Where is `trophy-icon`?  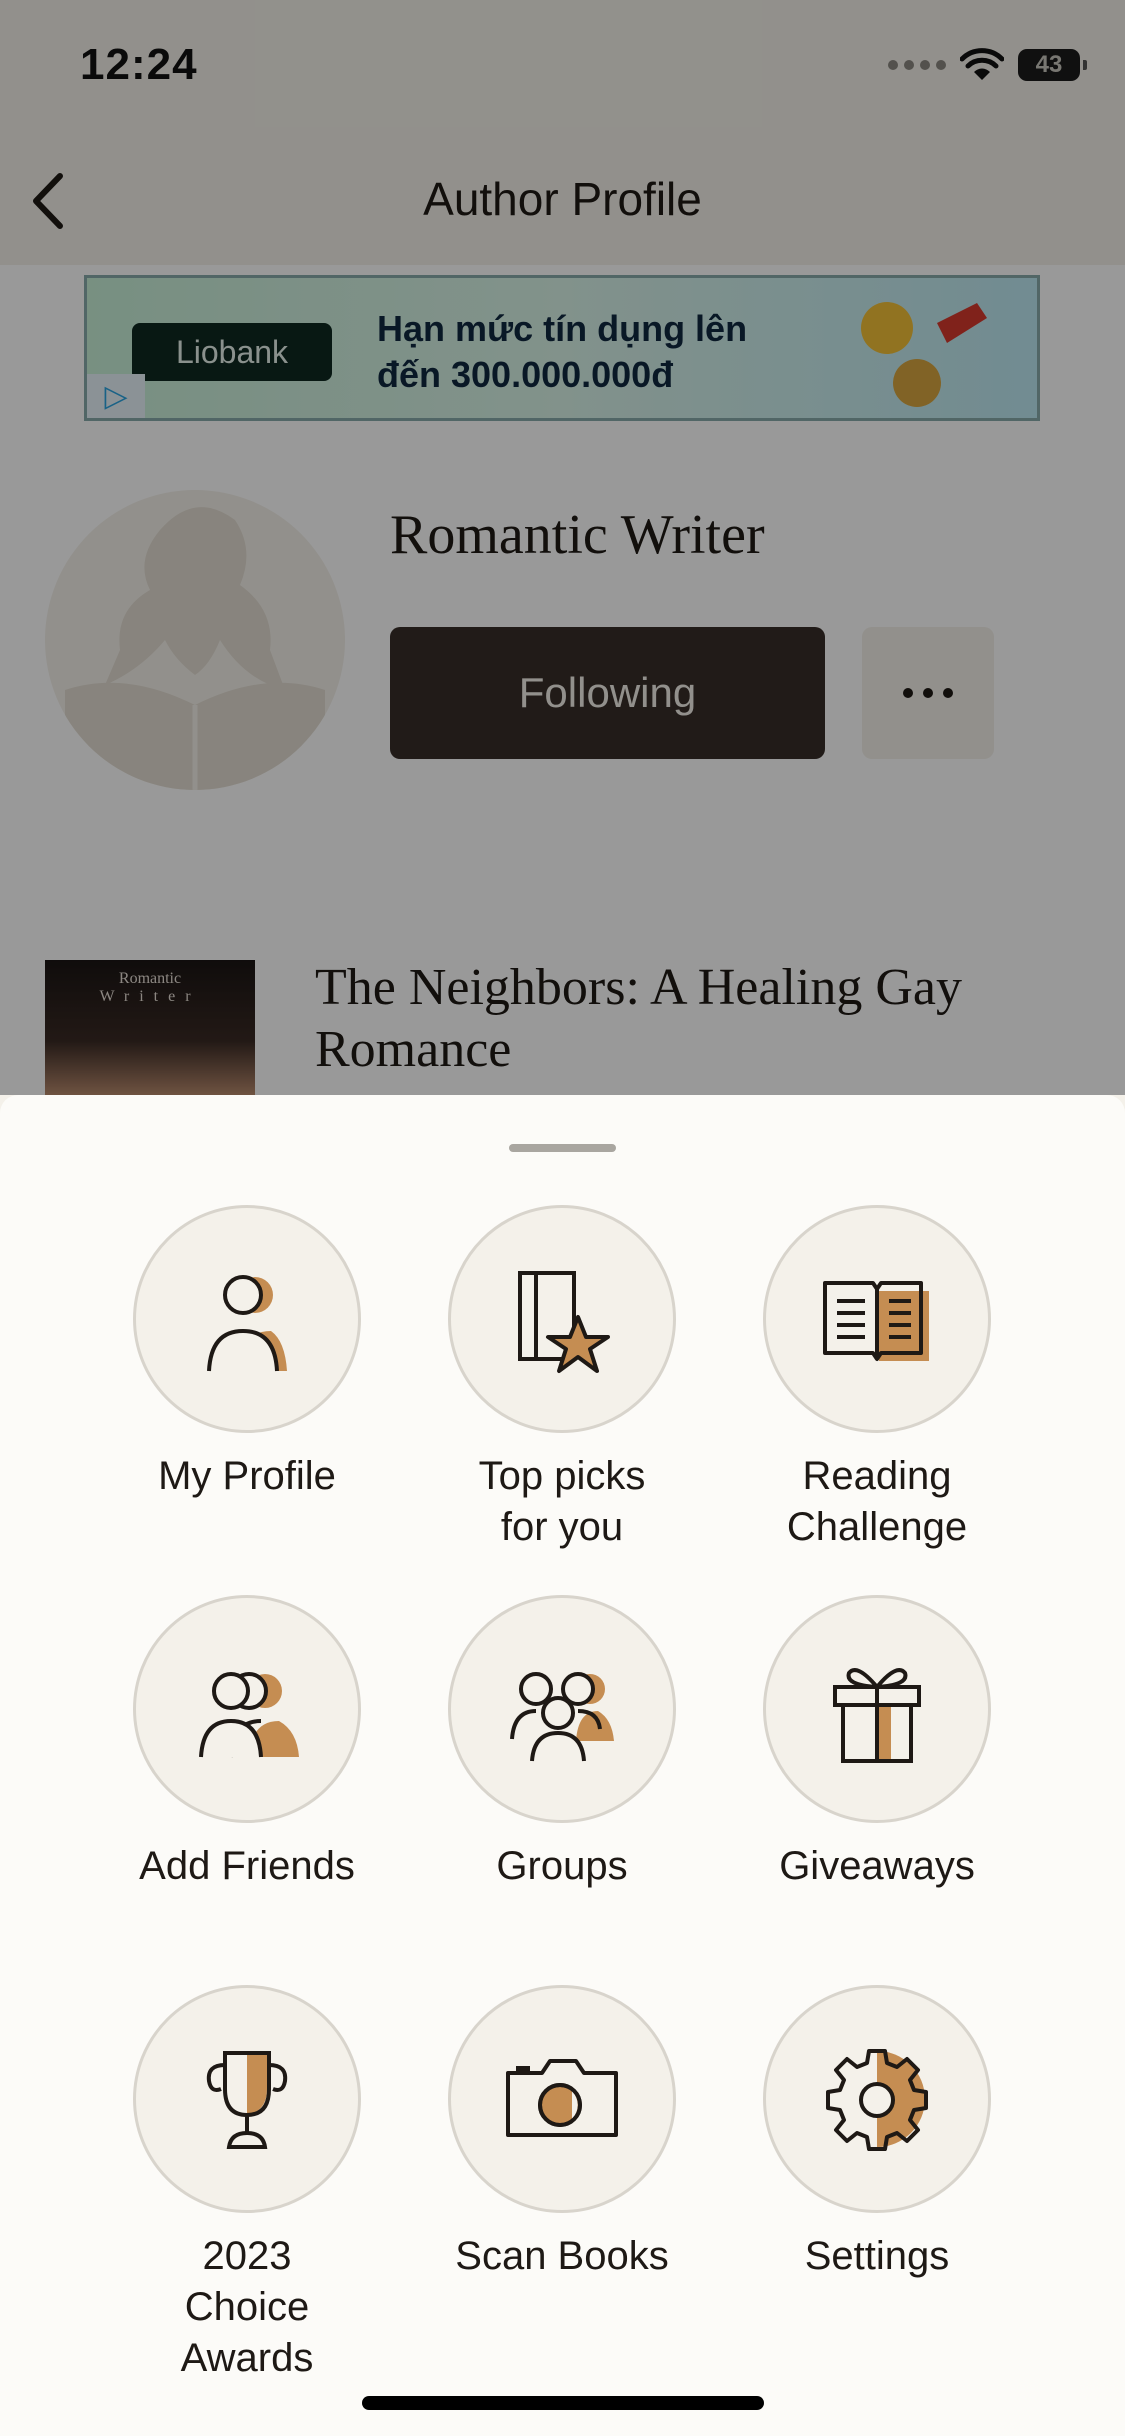 trophy-icon is located at coordinates (247, 2100).